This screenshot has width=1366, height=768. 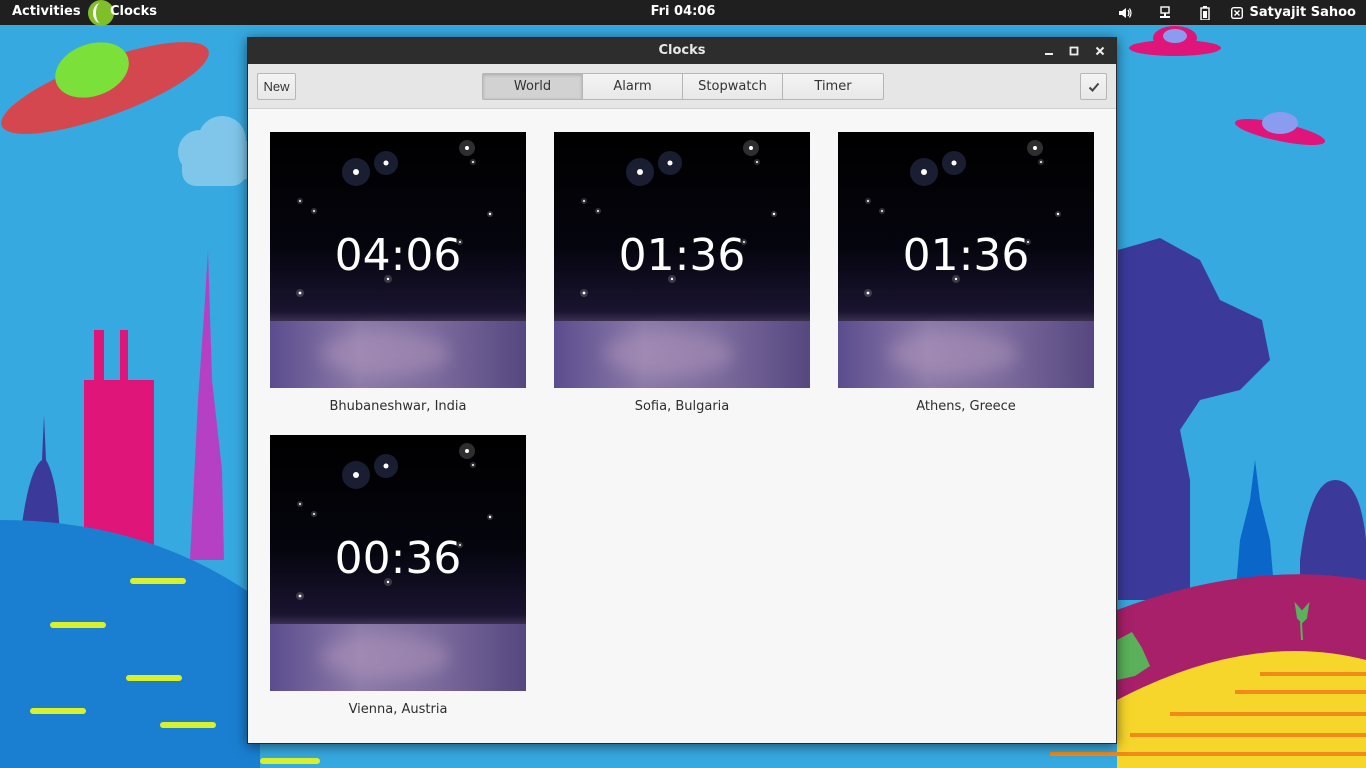 What do you see at coordinates (398, 406) in the screenshot?
I see `clock-city: Bhubaneshwar, India` at bounding box center [398, 406].